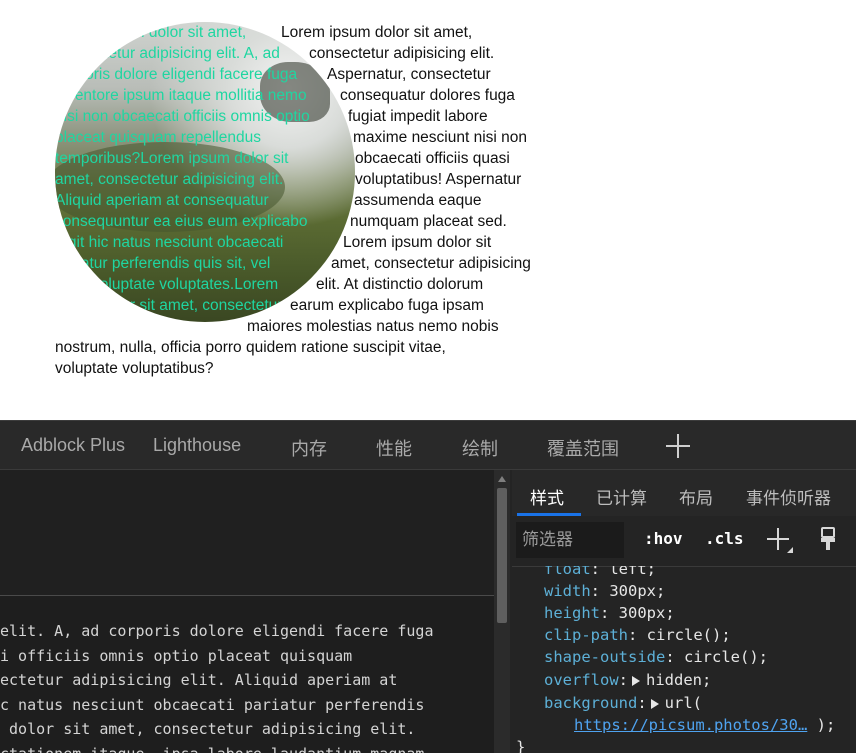 This screenshot has height=753, width=856. Describe the element at coordinates (632, 572) in the screenshot. I see `css-value: left;` at that location.